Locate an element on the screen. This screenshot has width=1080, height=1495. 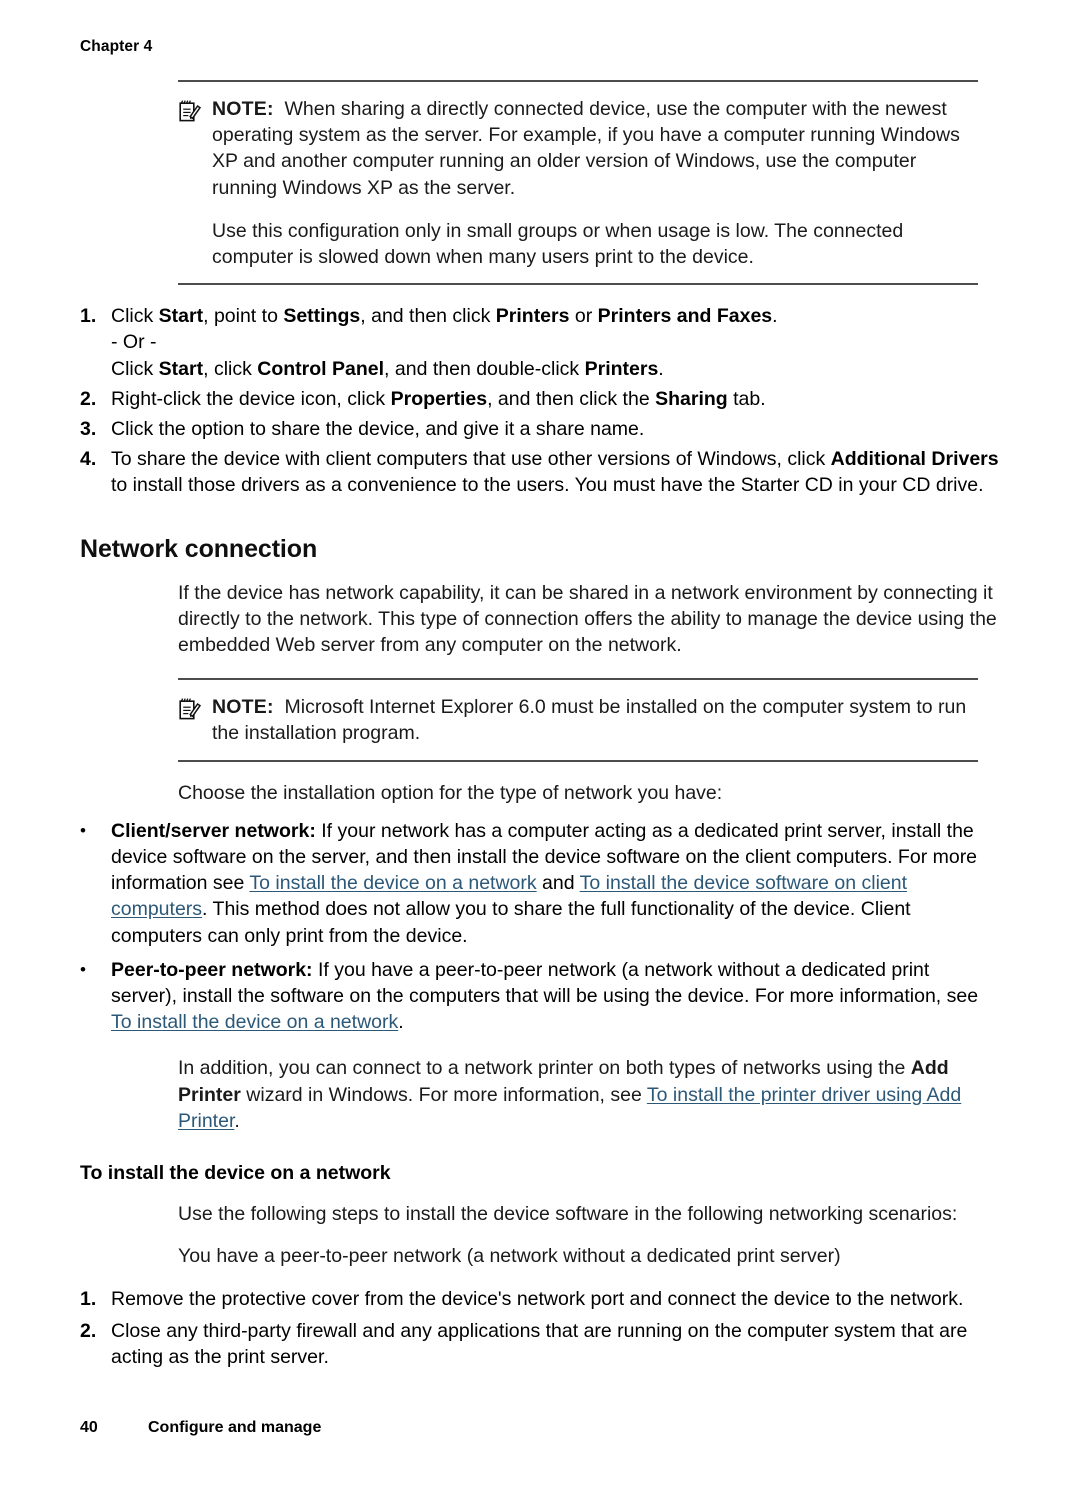
subsection-title-install-device: To install the device on a network is located at coordinates (235, 1173).